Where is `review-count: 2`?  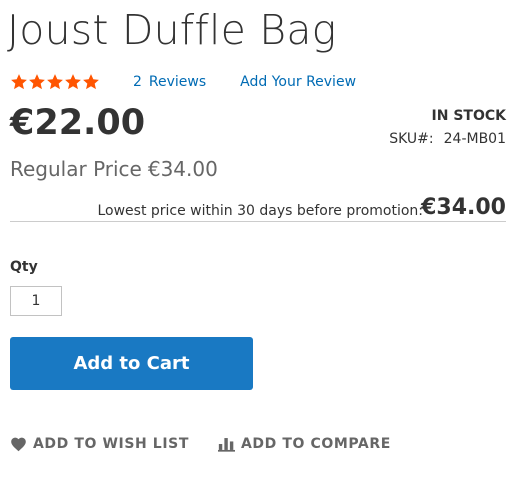
review-count: 2 is located at coordinates (137, 82).